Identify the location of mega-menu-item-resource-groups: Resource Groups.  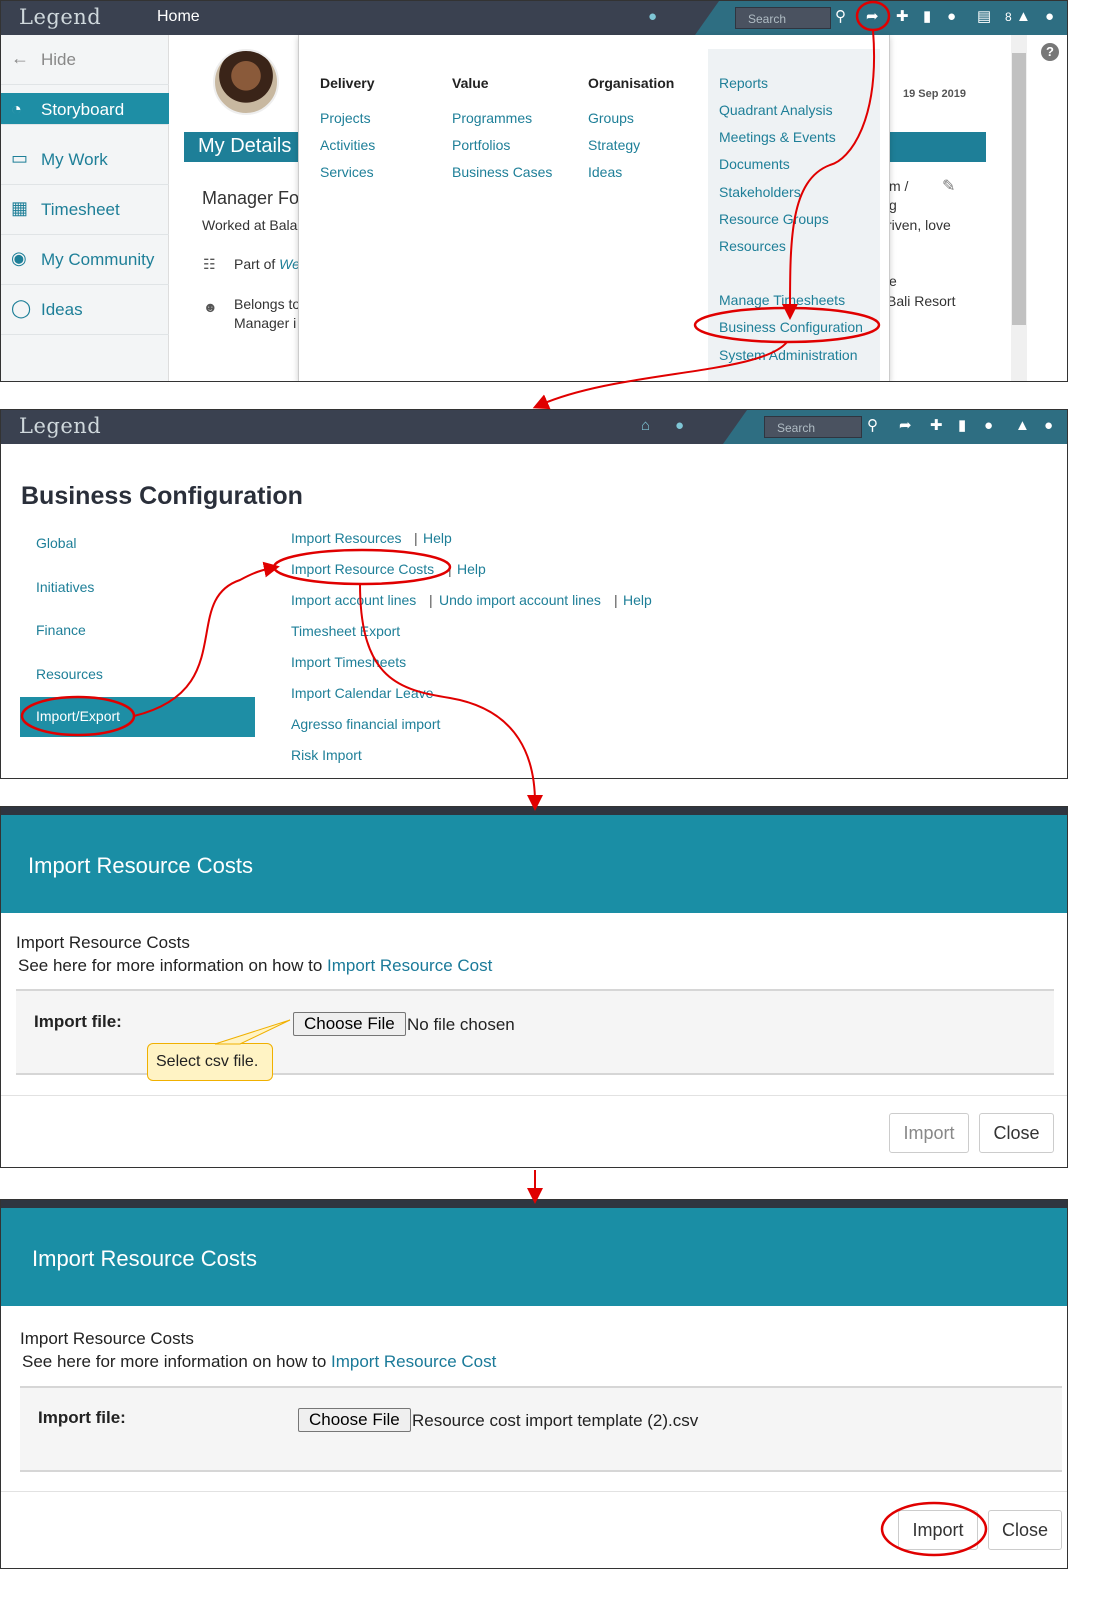
(774, 219).